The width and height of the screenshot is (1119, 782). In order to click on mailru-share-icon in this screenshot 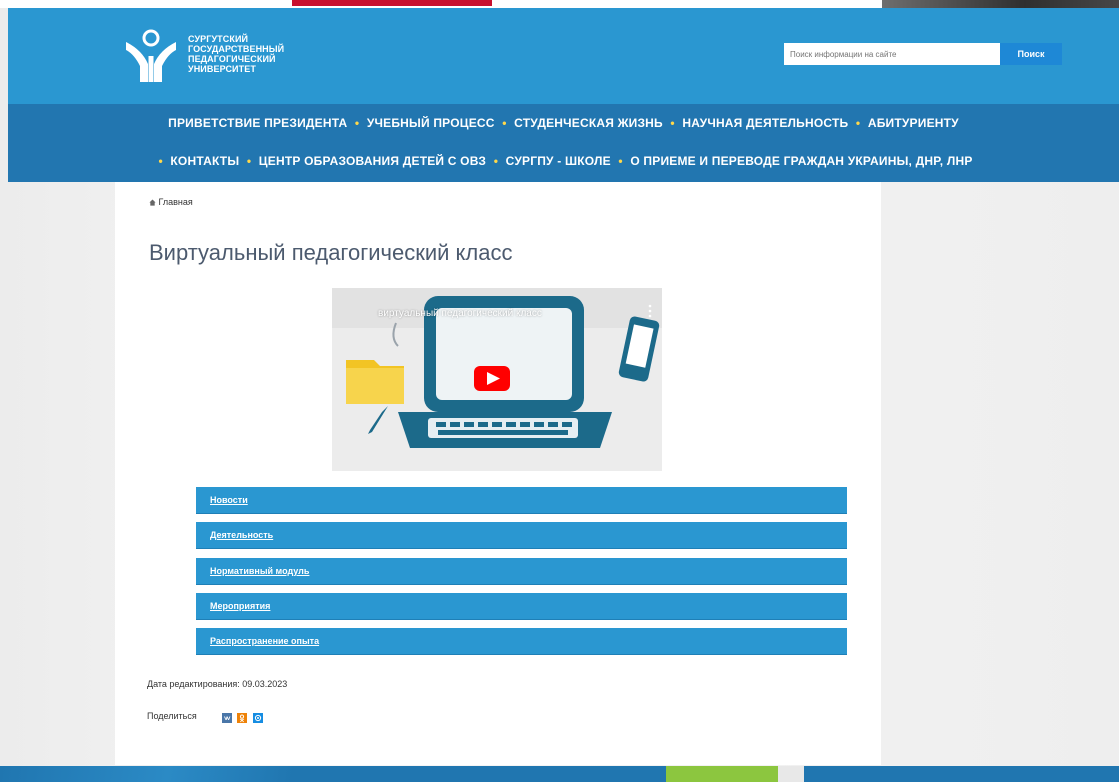, I will do `click(257, 718)`.